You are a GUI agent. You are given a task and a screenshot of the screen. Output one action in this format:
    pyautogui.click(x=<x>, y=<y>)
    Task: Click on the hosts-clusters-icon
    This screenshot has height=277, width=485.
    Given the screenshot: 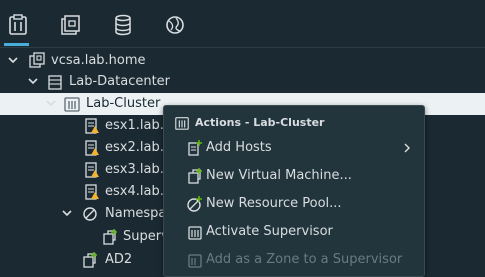 What is the action you would take?
    pyautogui.click(x=18, y=24)
    